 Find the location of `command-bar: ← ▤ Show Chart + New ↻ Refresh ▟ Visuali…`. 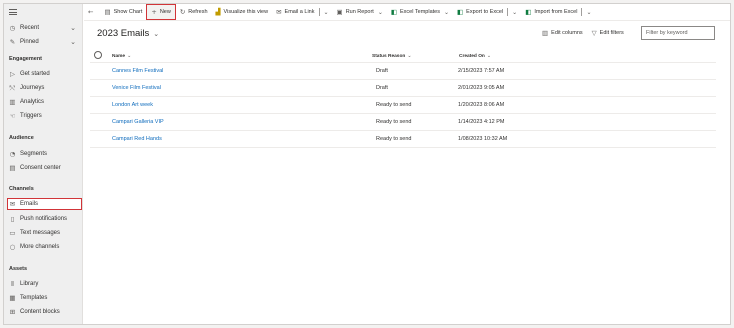

command-bar: ← ▤ Show Chart + New ↻ Refresh ▟ Visuali… is located at coordinates (407, 12).